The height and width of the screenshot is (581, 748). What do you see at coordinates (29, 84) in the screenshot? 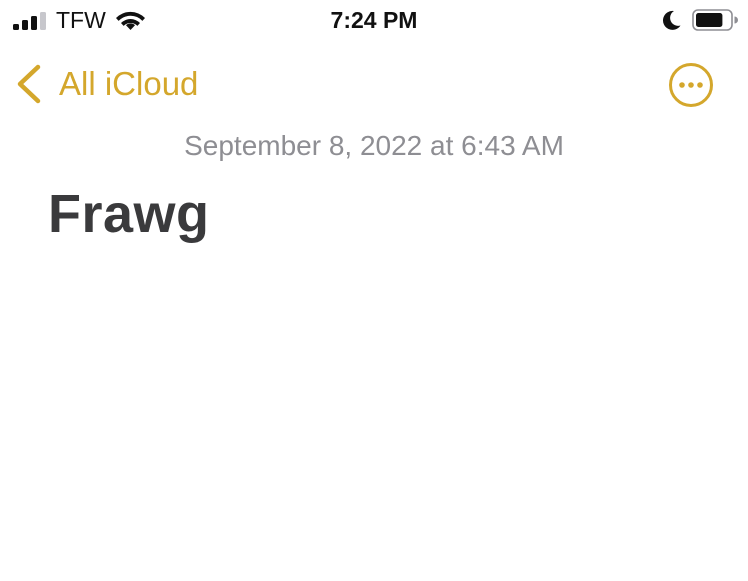
I see `chevron-left-icon` at bounding box center [29, 84].